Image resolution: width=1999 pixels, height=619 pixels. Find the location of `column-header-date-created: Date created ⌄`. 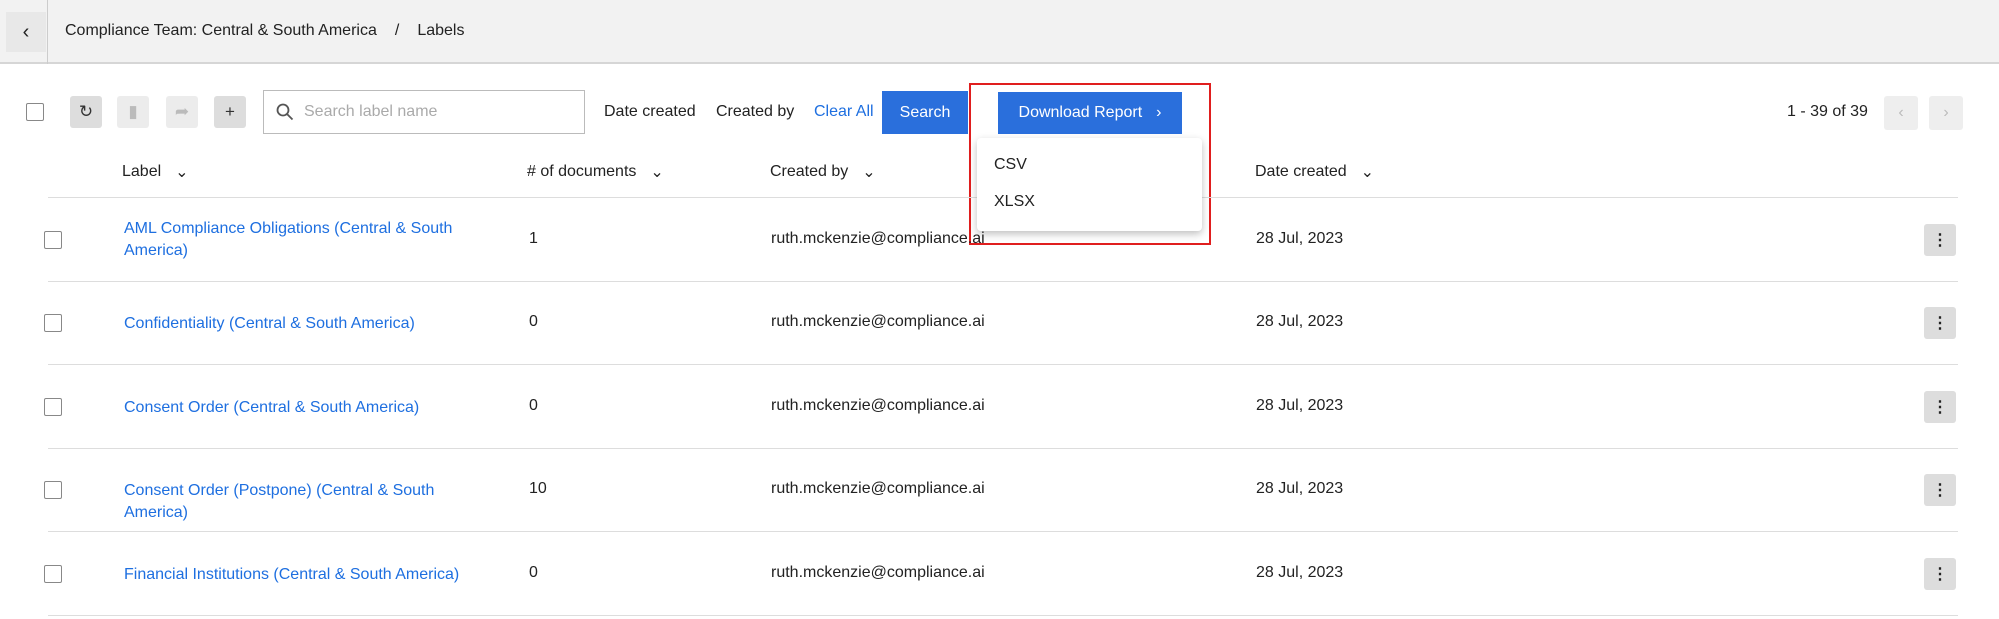

column-header-date-created: Date created ⌄ is located at coordinates (1314, 172).